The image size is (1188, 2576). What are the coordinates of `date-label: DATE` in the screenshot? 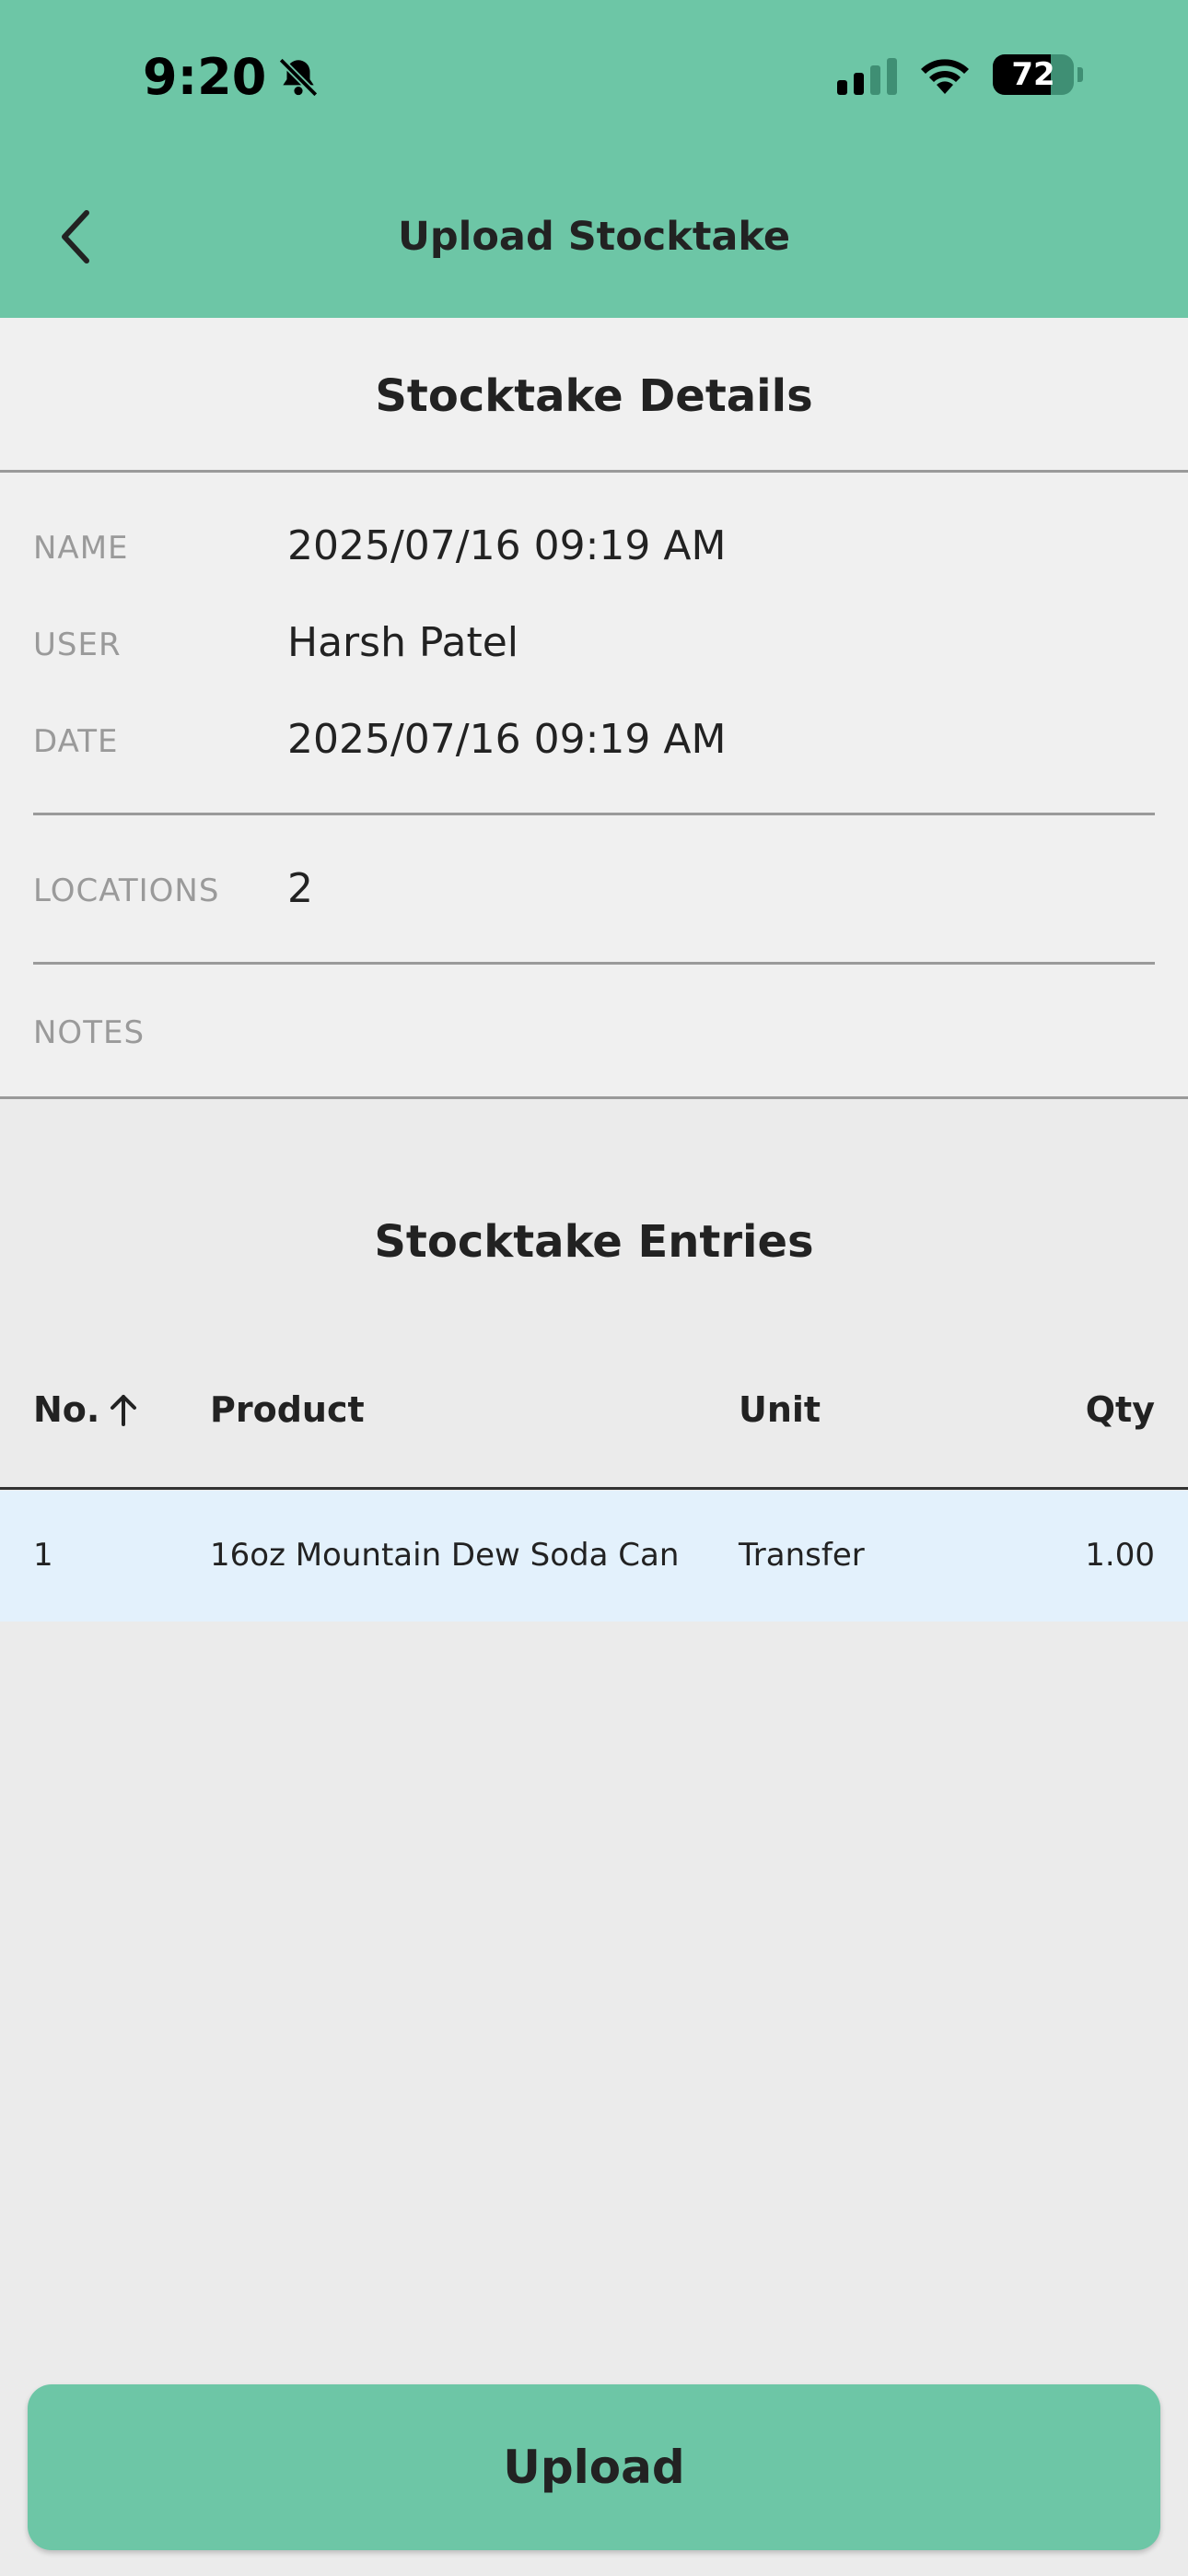 It's located at (76, 741).